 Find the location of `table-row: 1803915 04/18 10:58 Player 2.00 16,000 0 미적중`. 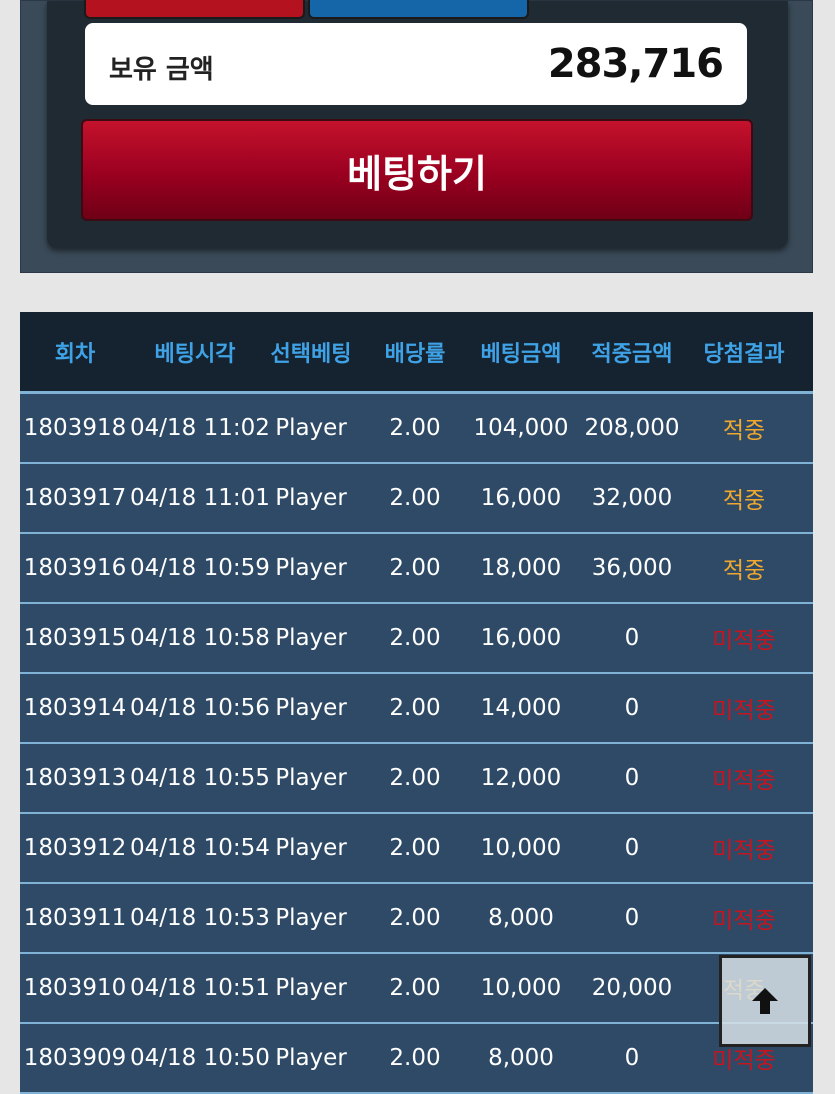

table-row: 1803915 04/18 10:58 Player 2.00 16,000 0 미적중 is located at coordinates (416, 639).